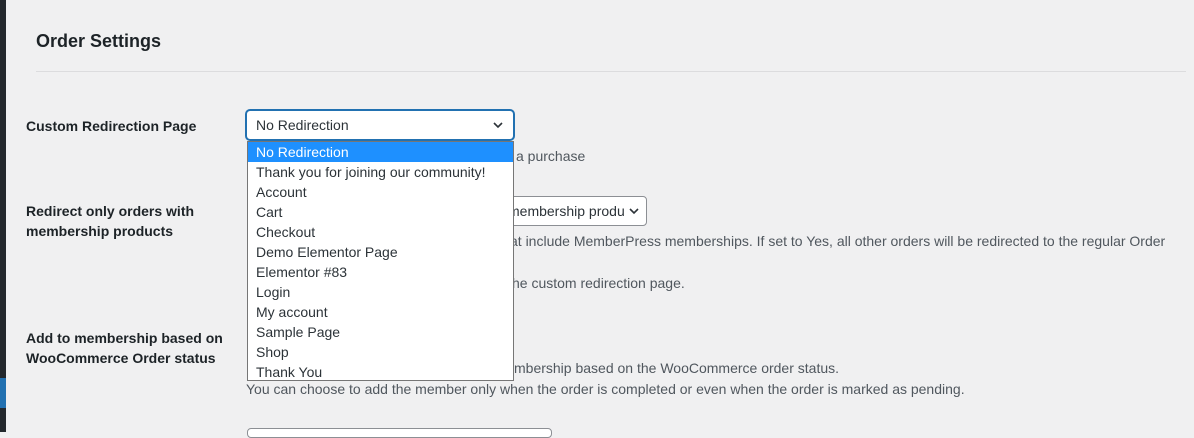 The width and height of the screenshot is (1194, 438). Describe the element at coordinates (110, 211) in the screenshot. I see `redirect-membership-label-line1: Redirect only orders with` at that location.